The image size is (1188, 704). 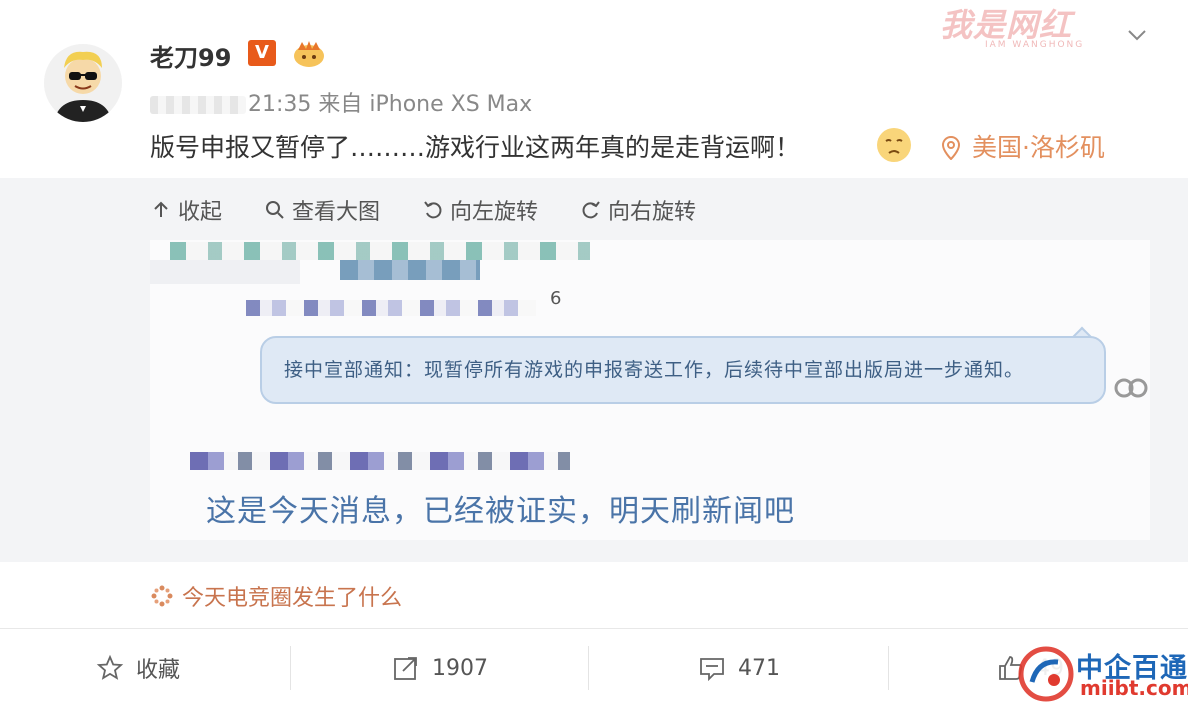 I want to click on avatar, so click(x=83, y=83).